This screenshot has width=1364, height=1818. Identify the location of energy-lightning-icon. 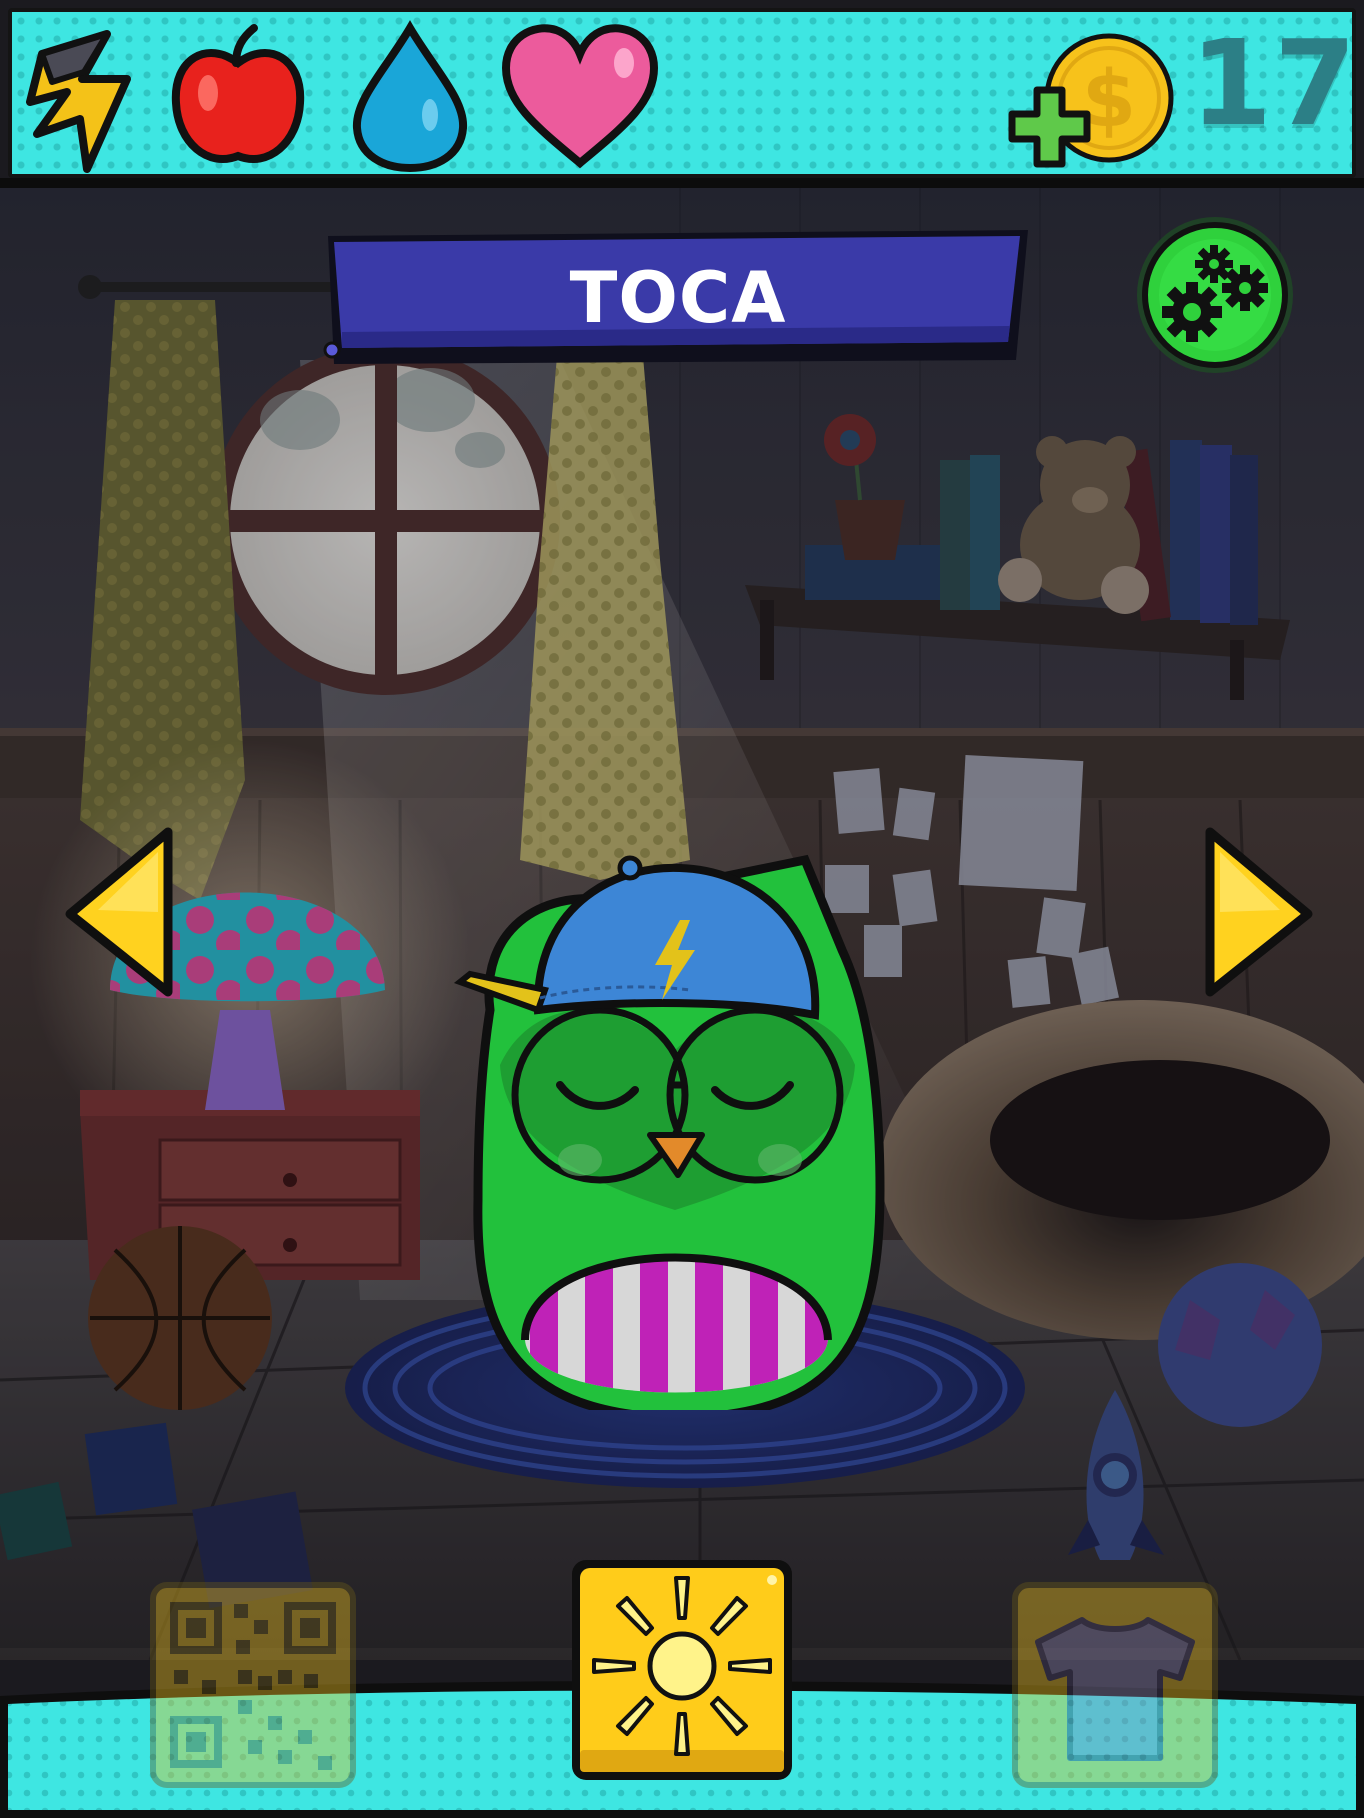
(77, 99).